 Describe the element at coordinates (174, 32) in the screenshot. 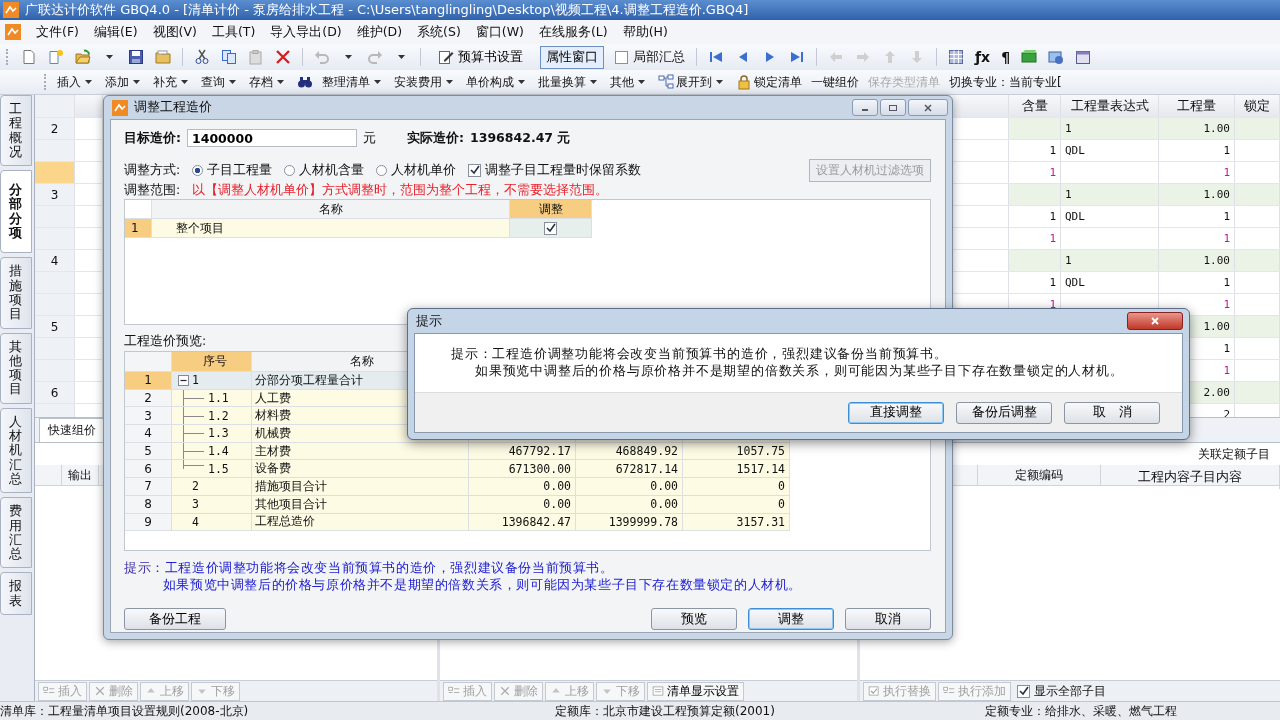

I see `menu-item: 视图(V)` at that location.